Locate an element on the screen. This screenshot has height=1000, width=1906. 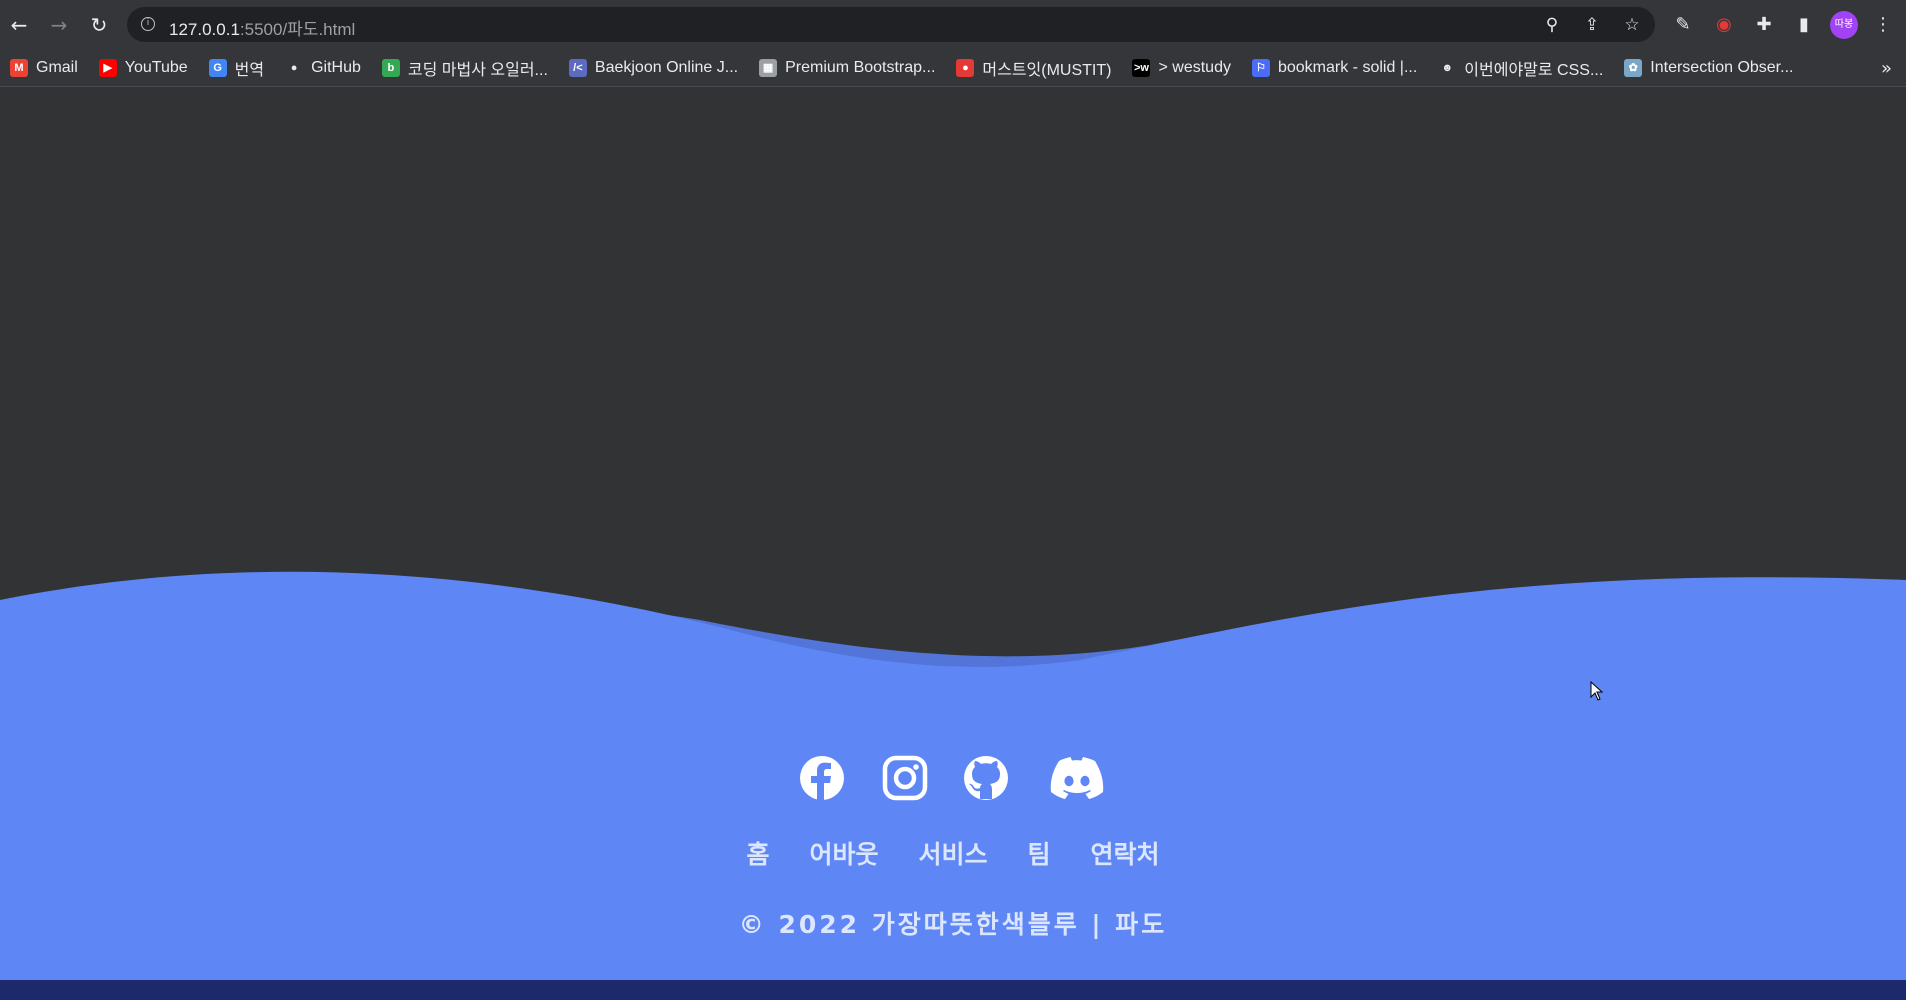
bookmark-item: ▶ YouTube is located at coordinates (143, 67).